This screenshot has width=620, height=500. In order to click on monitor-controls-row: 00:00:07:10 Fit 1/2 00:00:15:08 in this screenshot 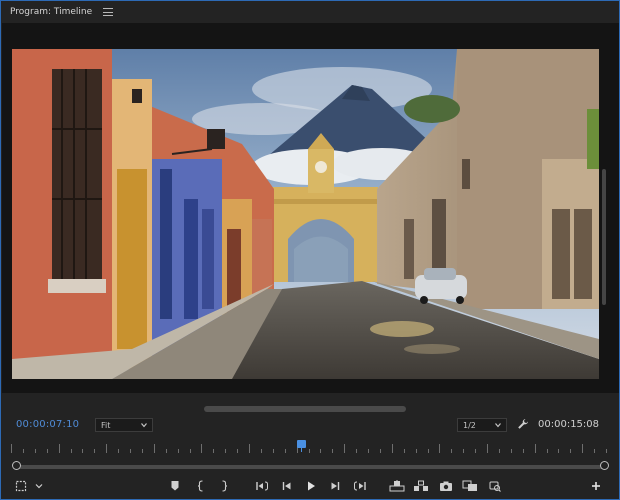, I will do `click(310, 425)`.